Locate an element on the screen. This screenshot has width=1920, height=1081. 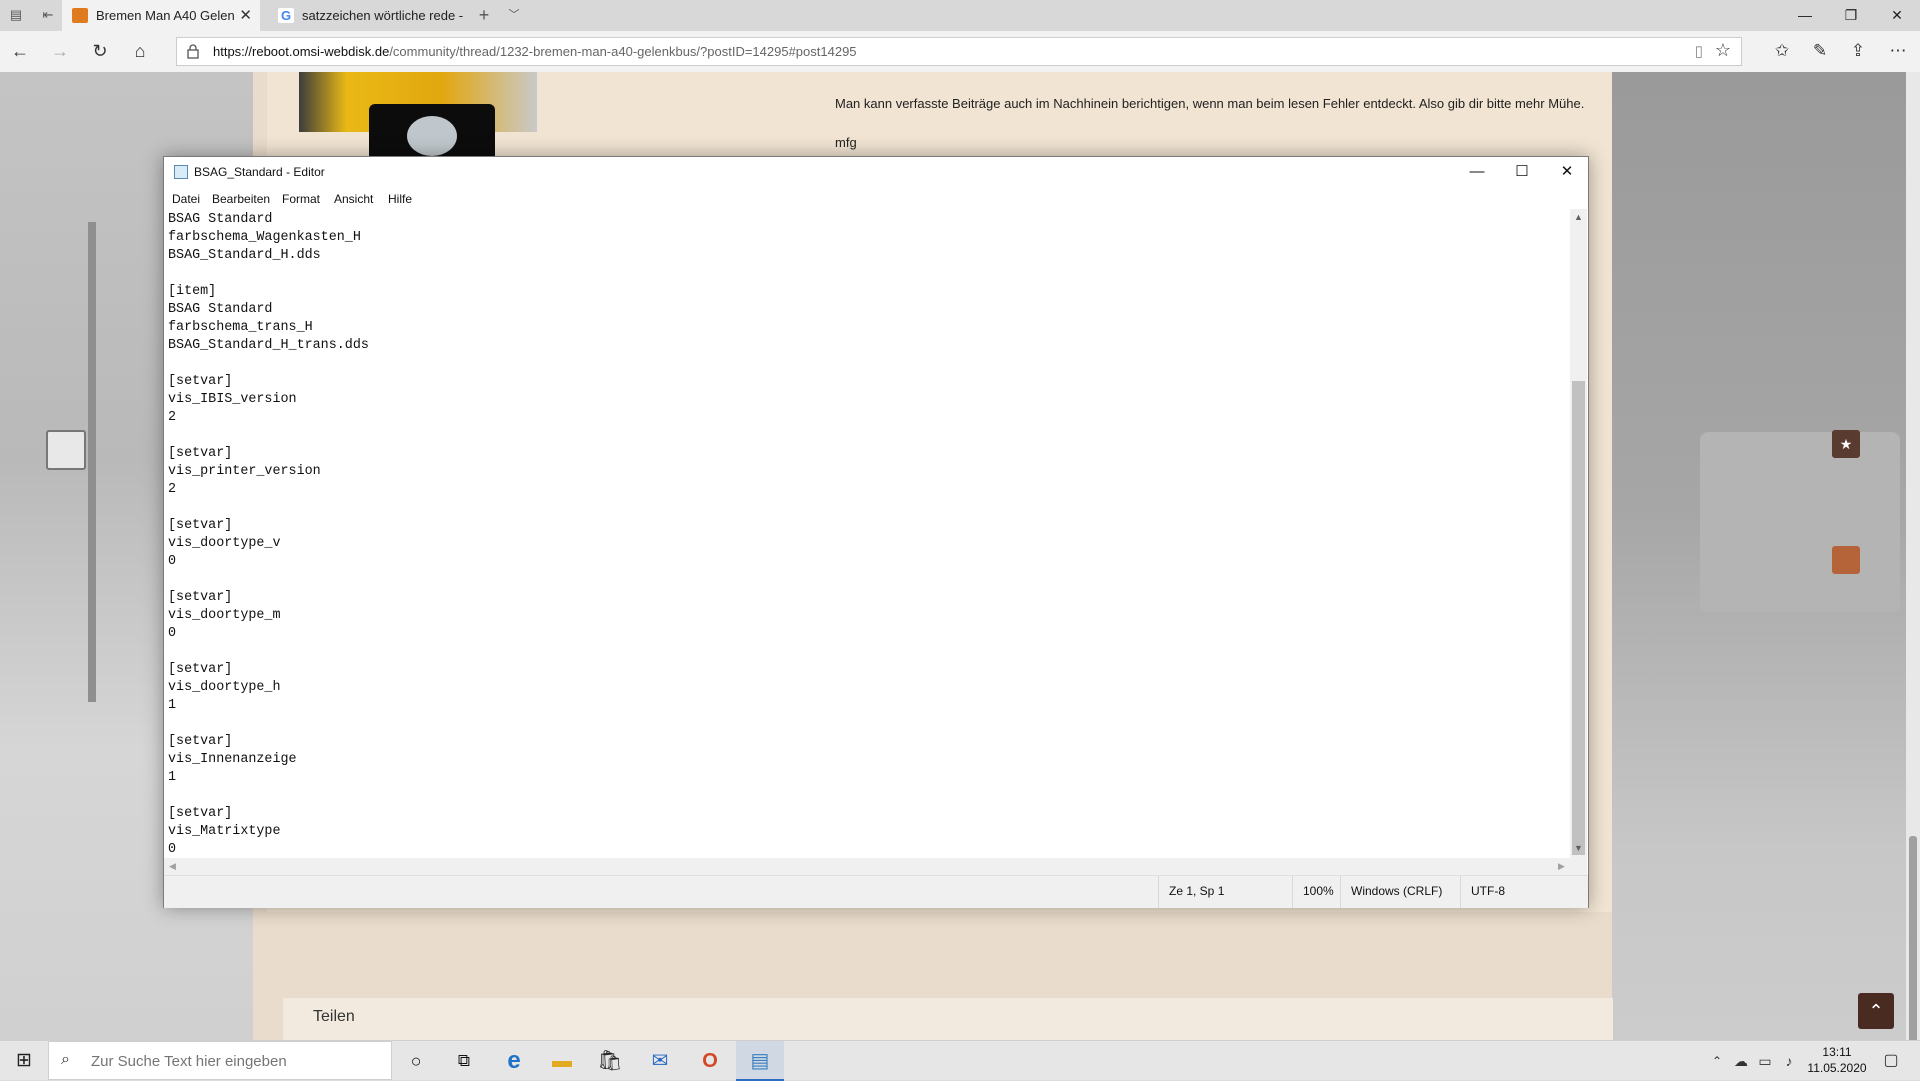
clock-date: 11.05.2020 is located at coordinates (1837, 1068).